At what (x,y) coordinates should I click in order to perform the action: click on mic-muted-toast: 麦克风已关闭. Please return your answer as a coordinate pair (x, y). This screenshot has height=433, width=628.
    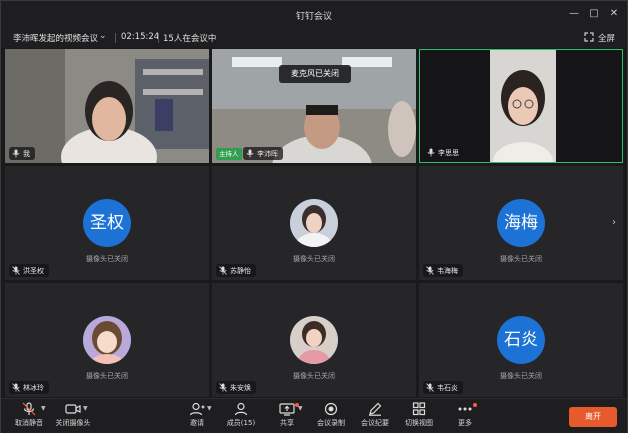
    Looking at the image, I should click on (315, 74).